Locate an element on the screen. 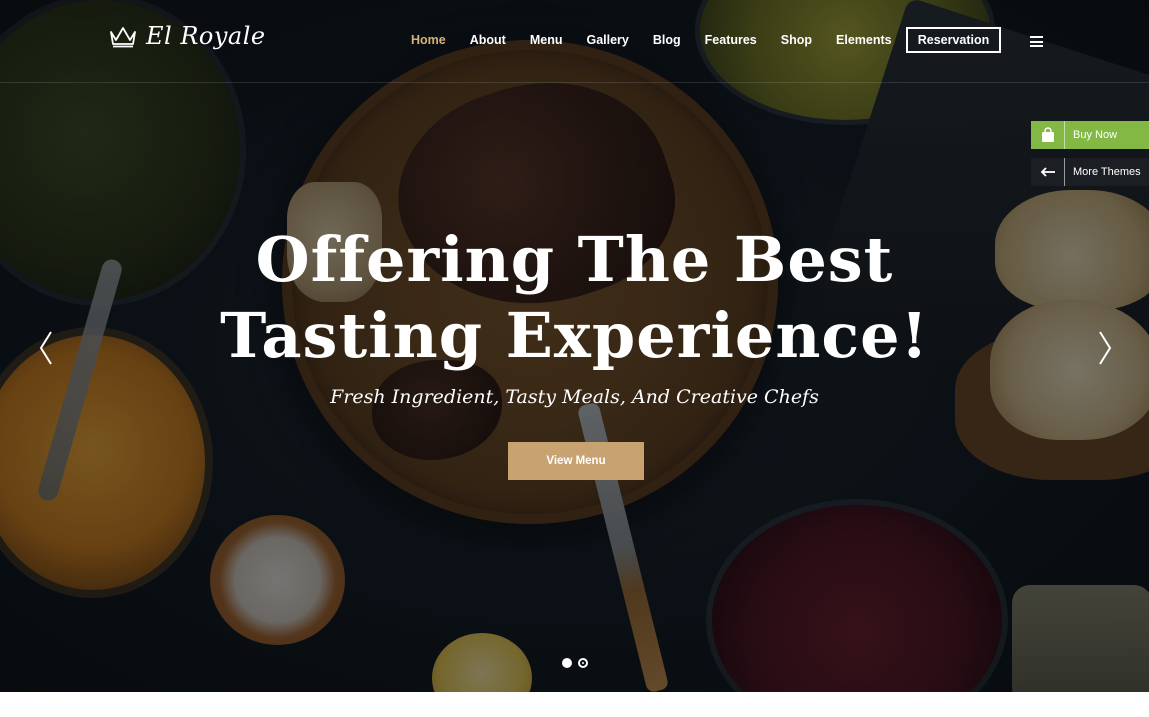 The image size is (1149, 717). more-themes-button: More Themes is located at coordinates (1090, 172).